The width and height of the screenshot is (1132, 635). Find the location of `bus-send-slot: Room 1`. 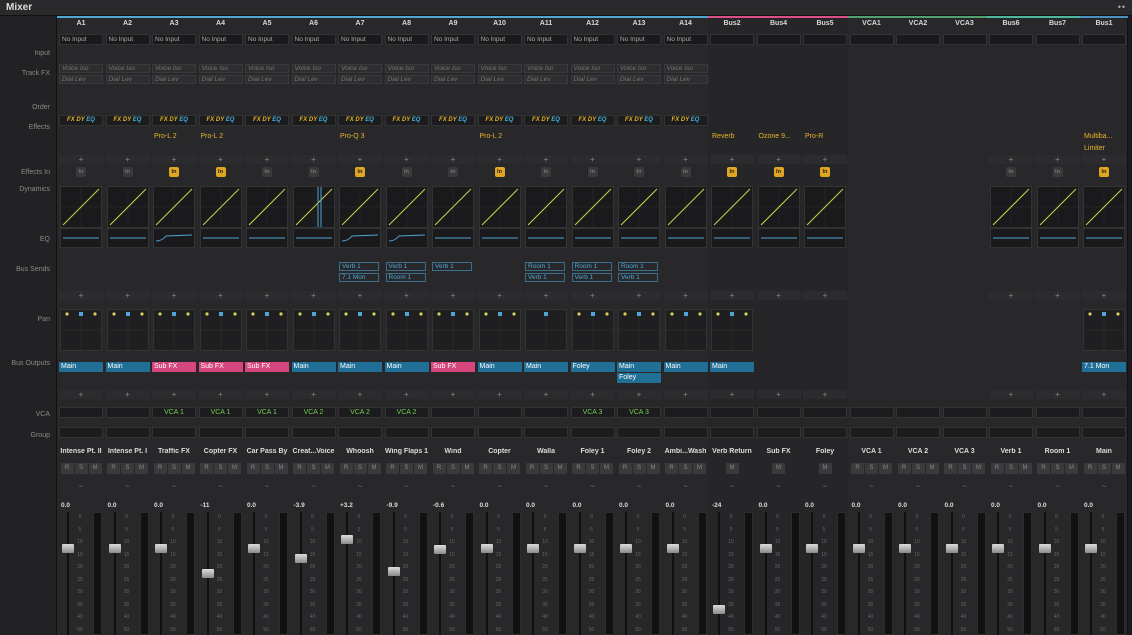

bus-send-slot: Room 1 is located at coordinates (591, 266).